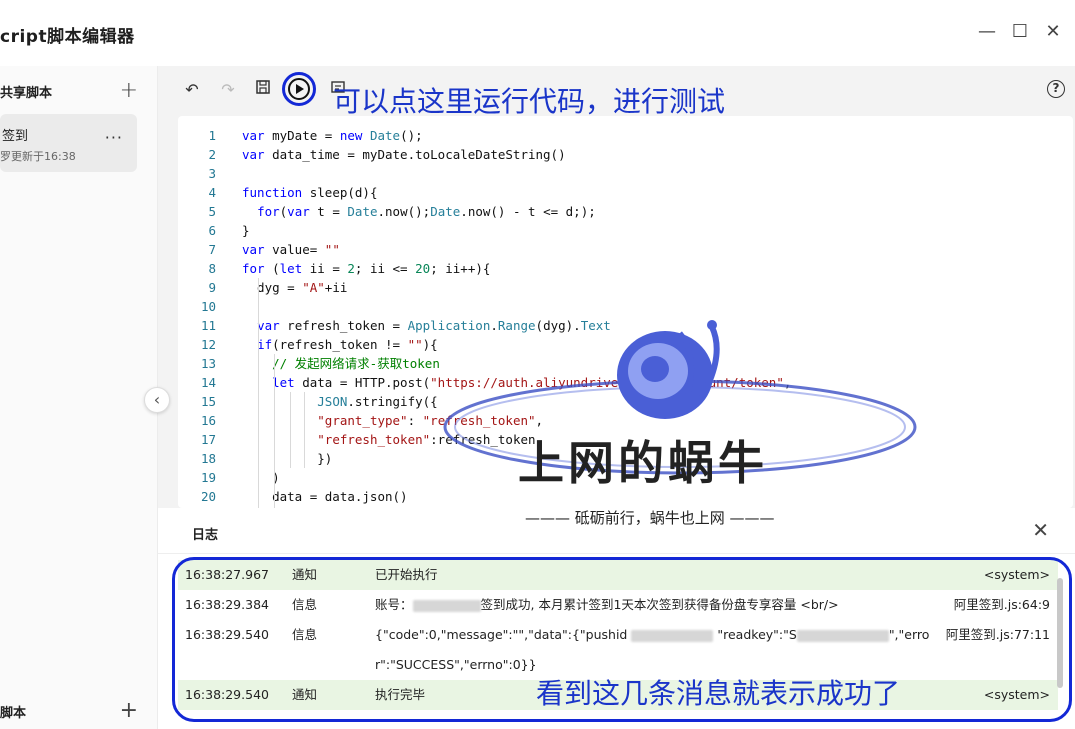 This screenshot has height=729, width=1075. What do you see at coordinates (208, 325) in the screenshot?
I see `line-number: 11` at bounding box center [208, 325].